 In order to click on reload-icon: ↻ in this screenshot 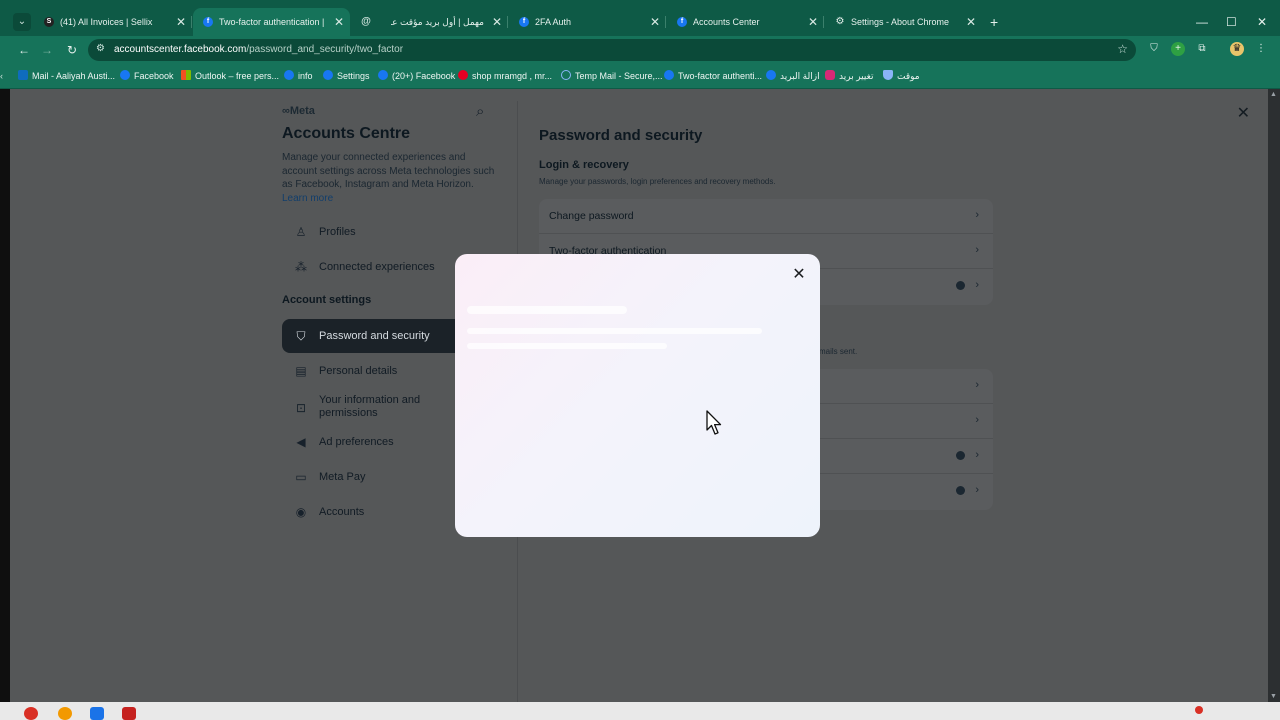, I will do `click(72, 50)`.